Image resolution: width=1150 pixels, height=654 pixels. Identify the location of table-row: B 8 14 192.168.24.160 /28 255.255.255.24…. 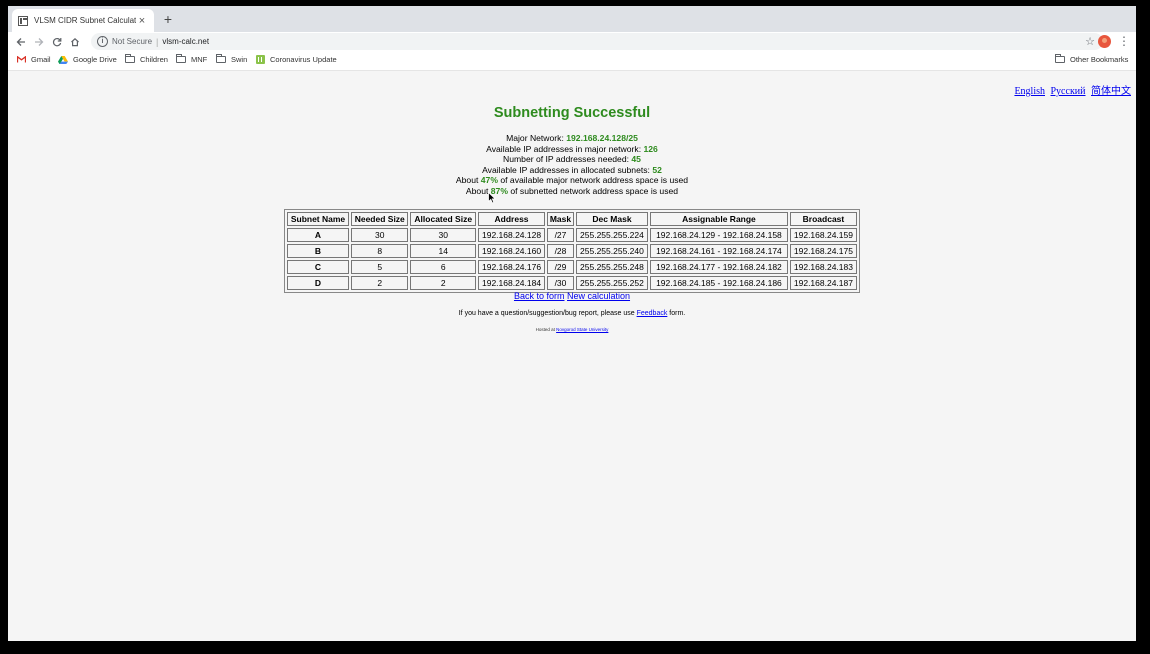
(572, 251).